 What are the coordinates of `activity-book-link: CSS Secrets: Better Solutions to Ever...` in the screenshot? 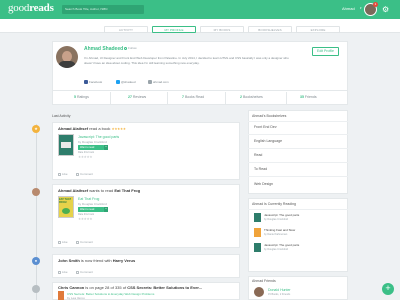 It's located at (164, 287).